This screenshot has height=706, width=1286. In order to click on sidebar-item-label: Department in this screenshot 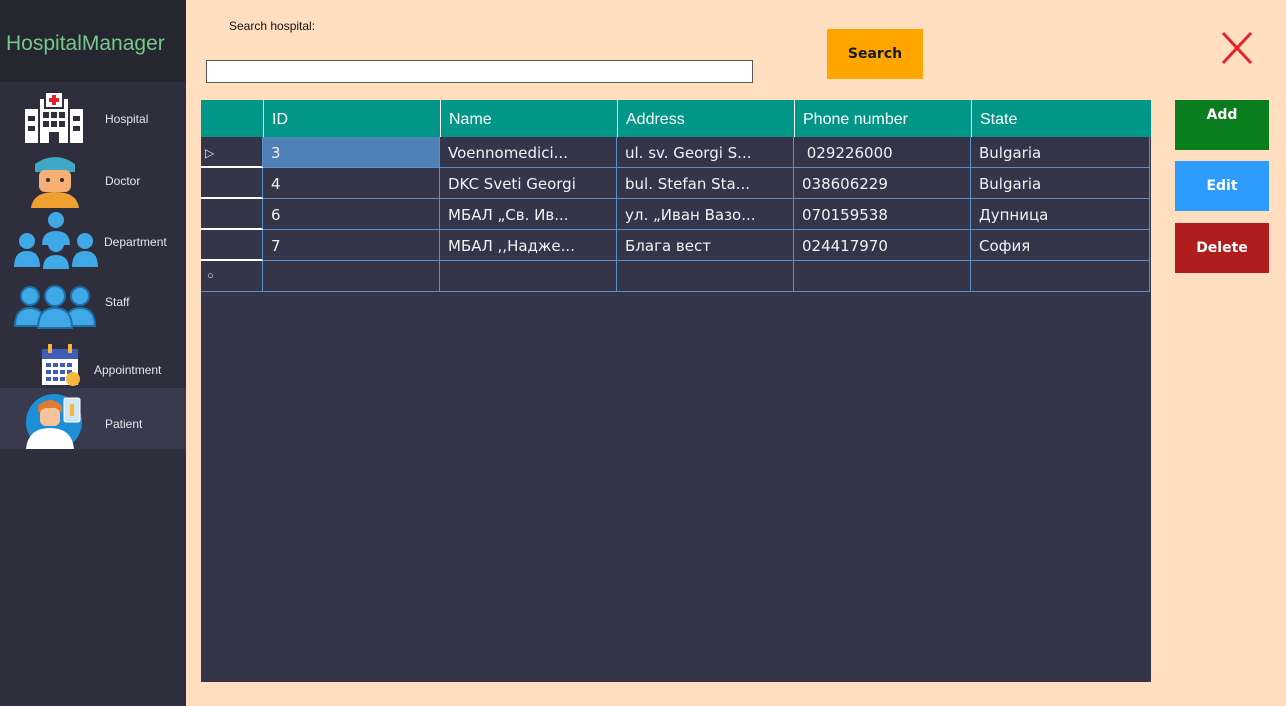, I will do `click(135, 242)`.